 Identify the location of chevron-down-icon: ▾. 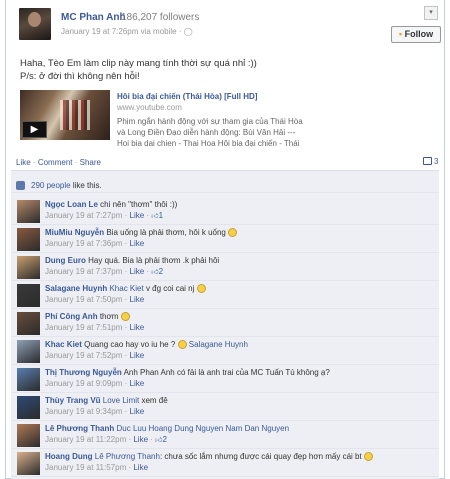
(431, 12).